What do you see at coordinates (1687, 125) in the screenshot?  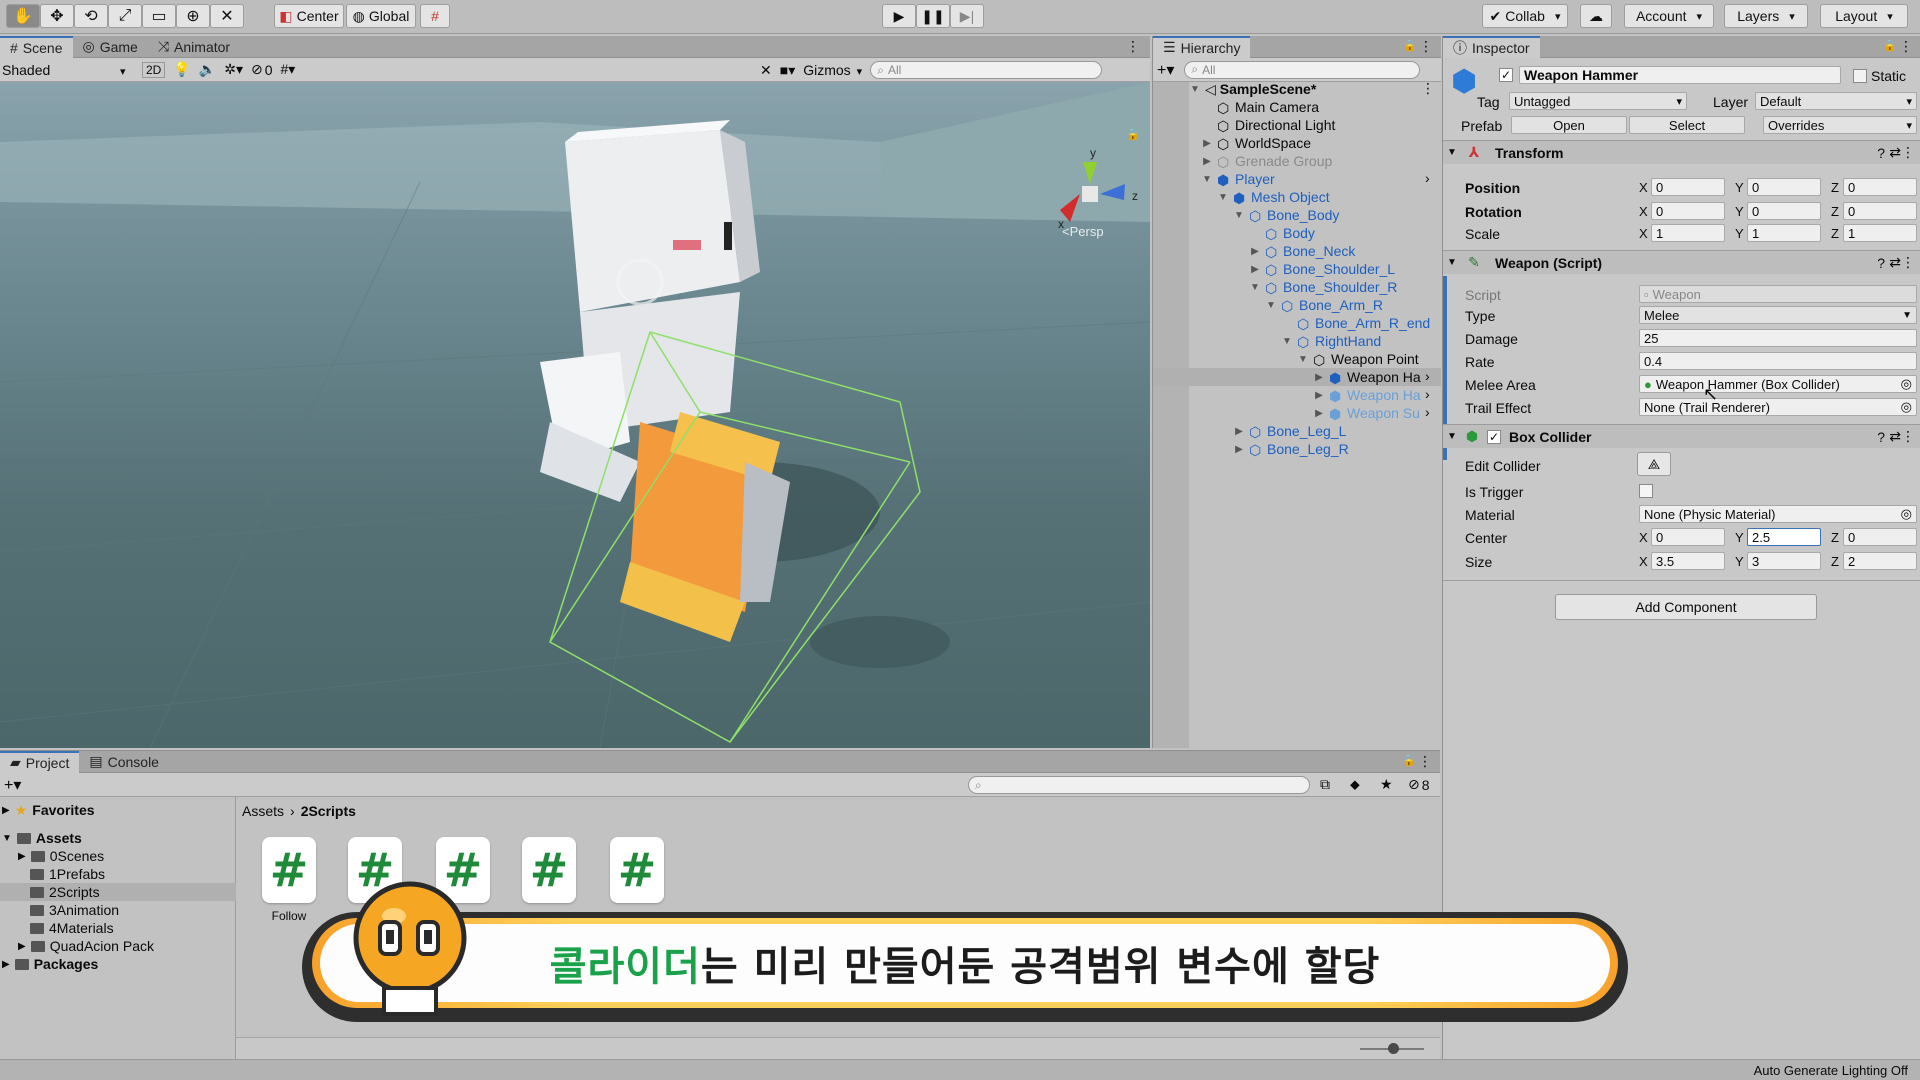 I see `prefab-select-button: Select` at bounding box center [1687, 125].